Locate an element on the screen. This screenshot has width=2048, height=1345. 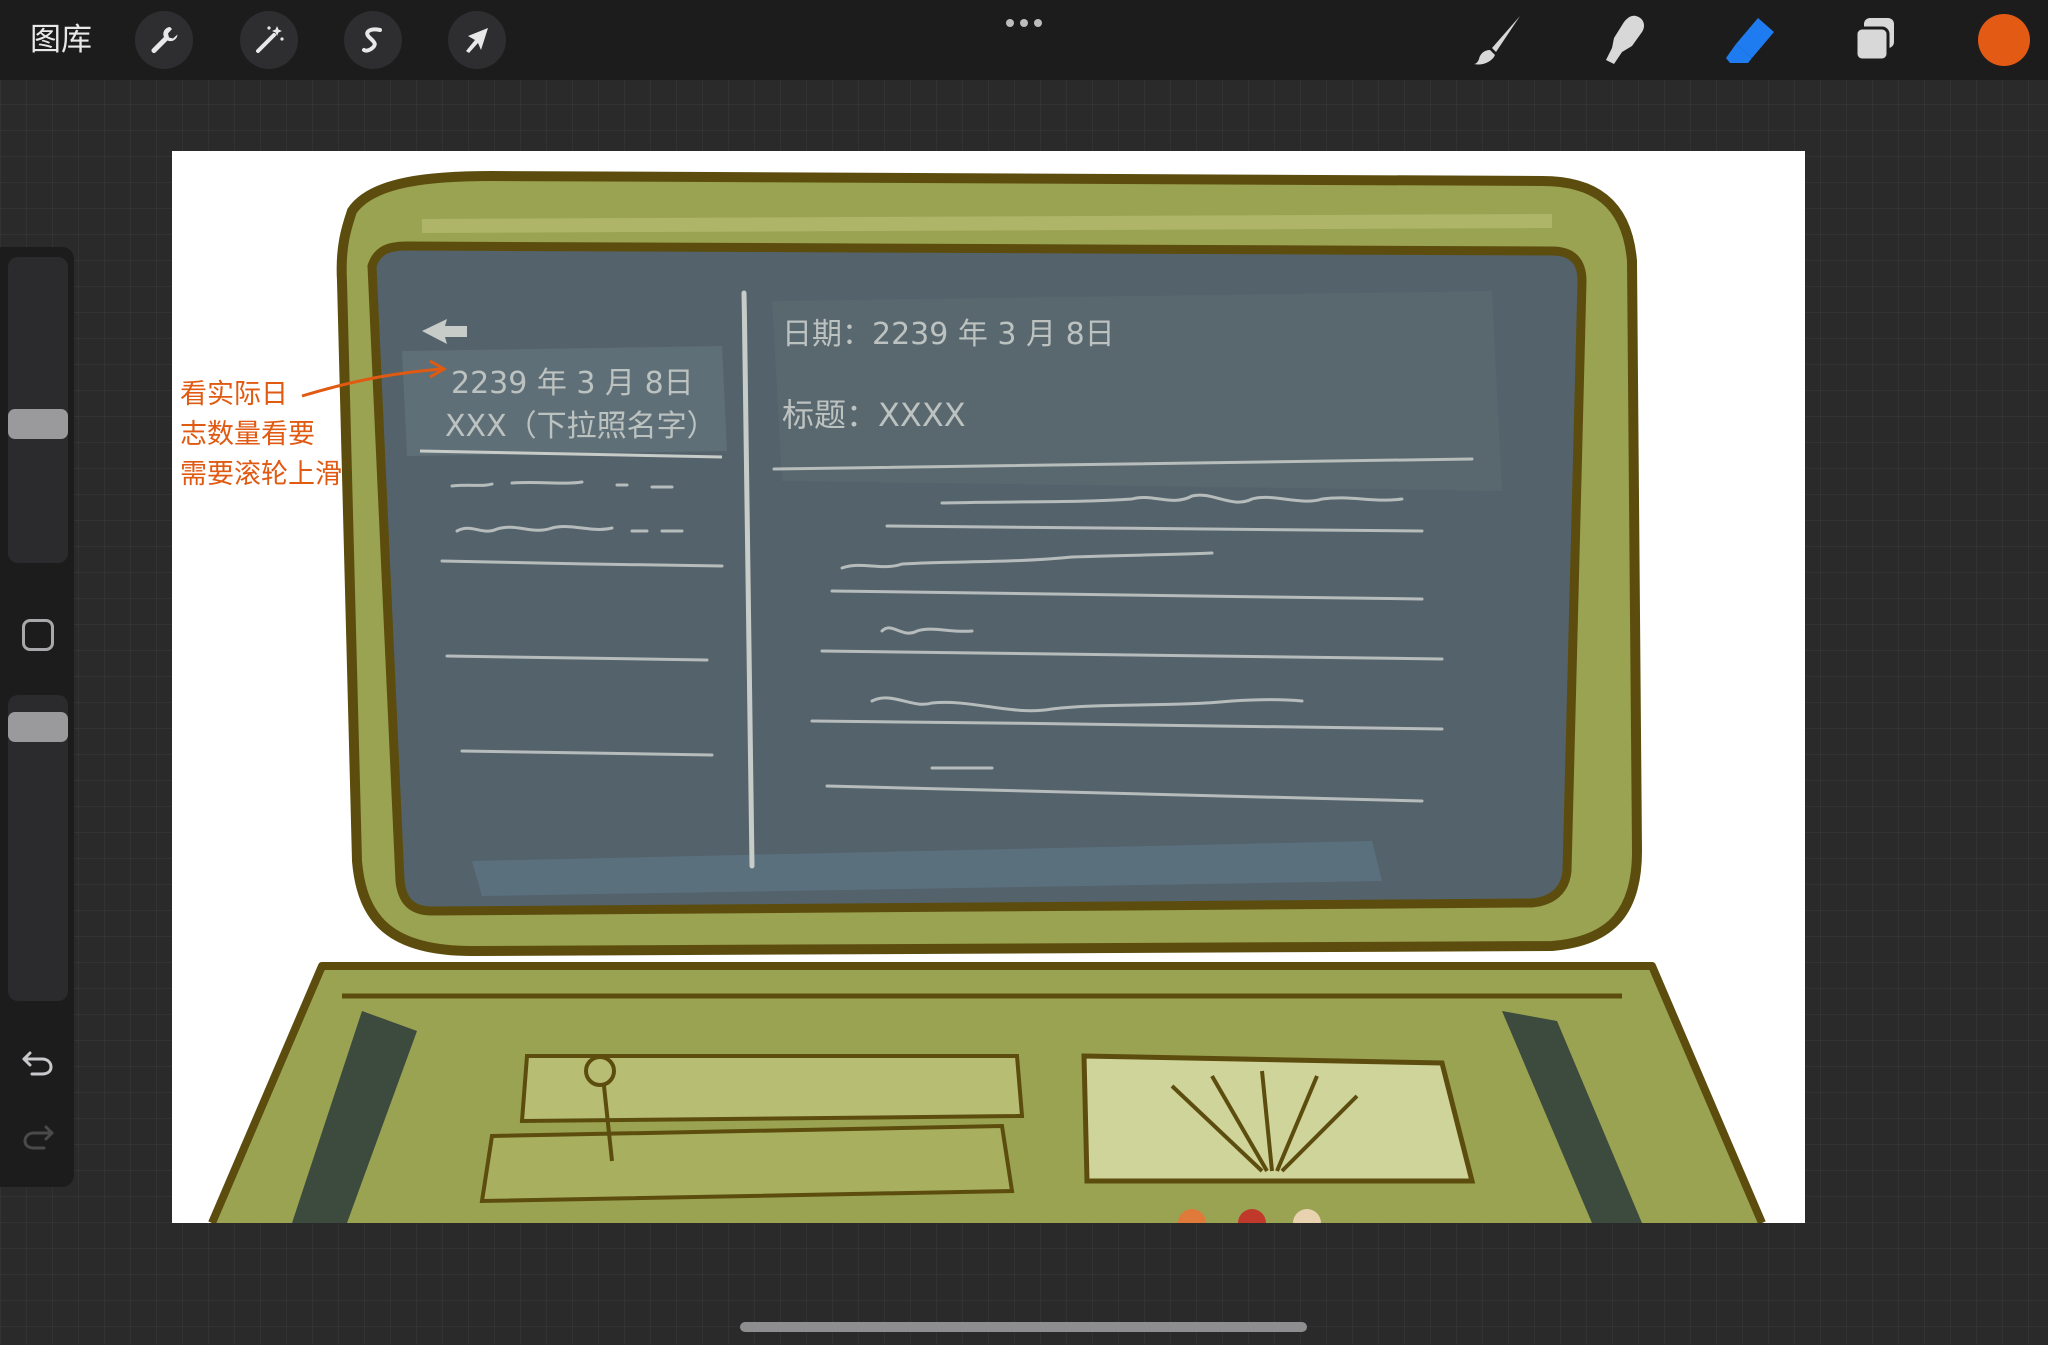
home-indicator is located at coordinates (1023, 1327).